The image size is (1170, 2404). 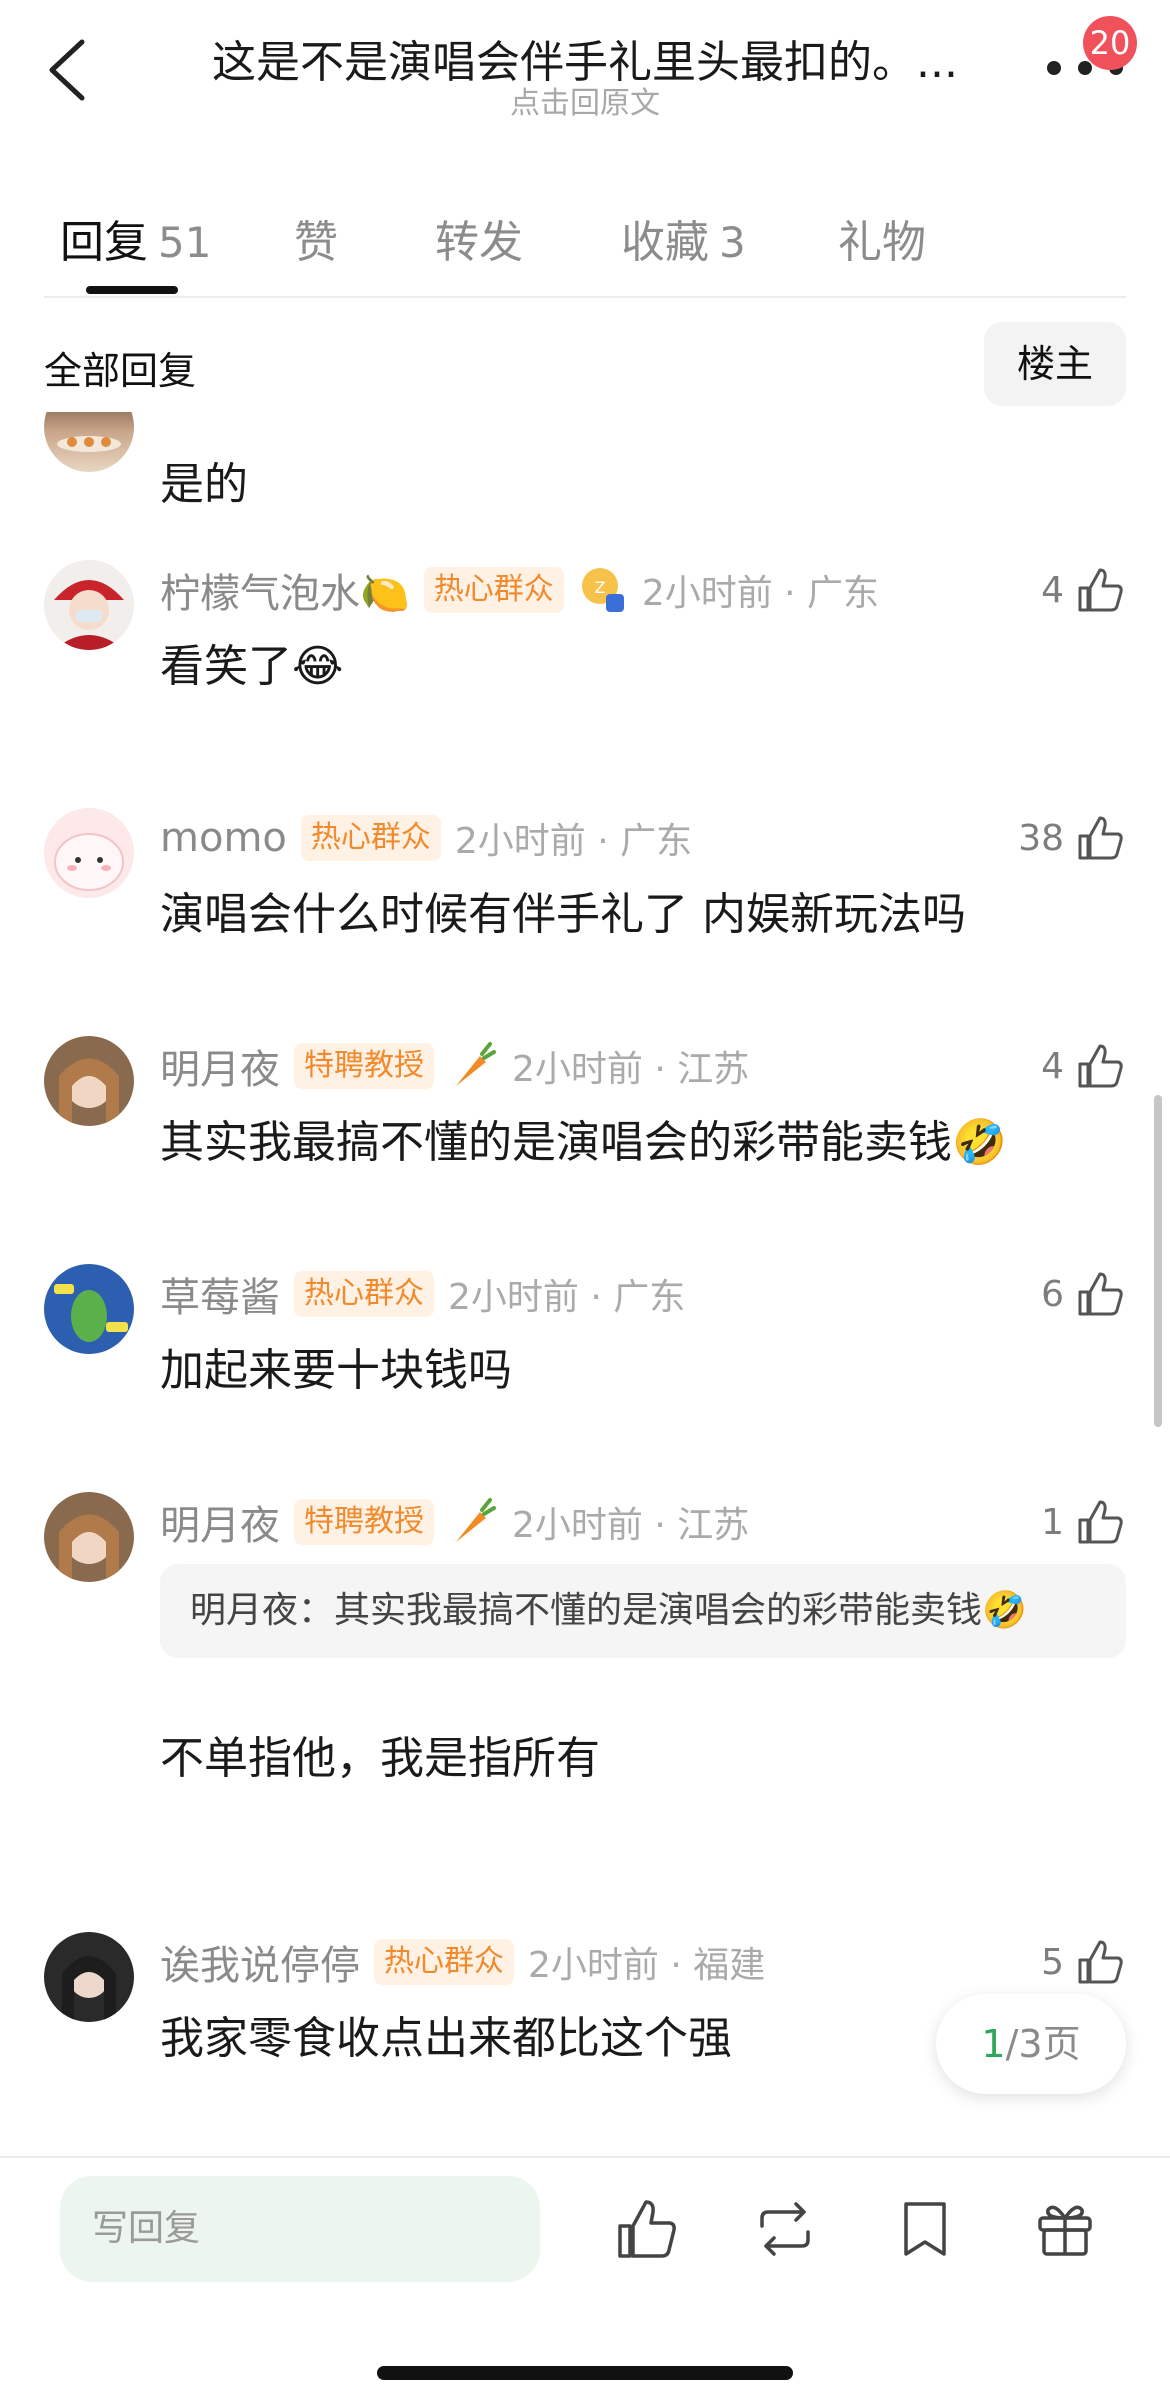 I want to click on like-count: 5, so click(x=1052, y=1962).